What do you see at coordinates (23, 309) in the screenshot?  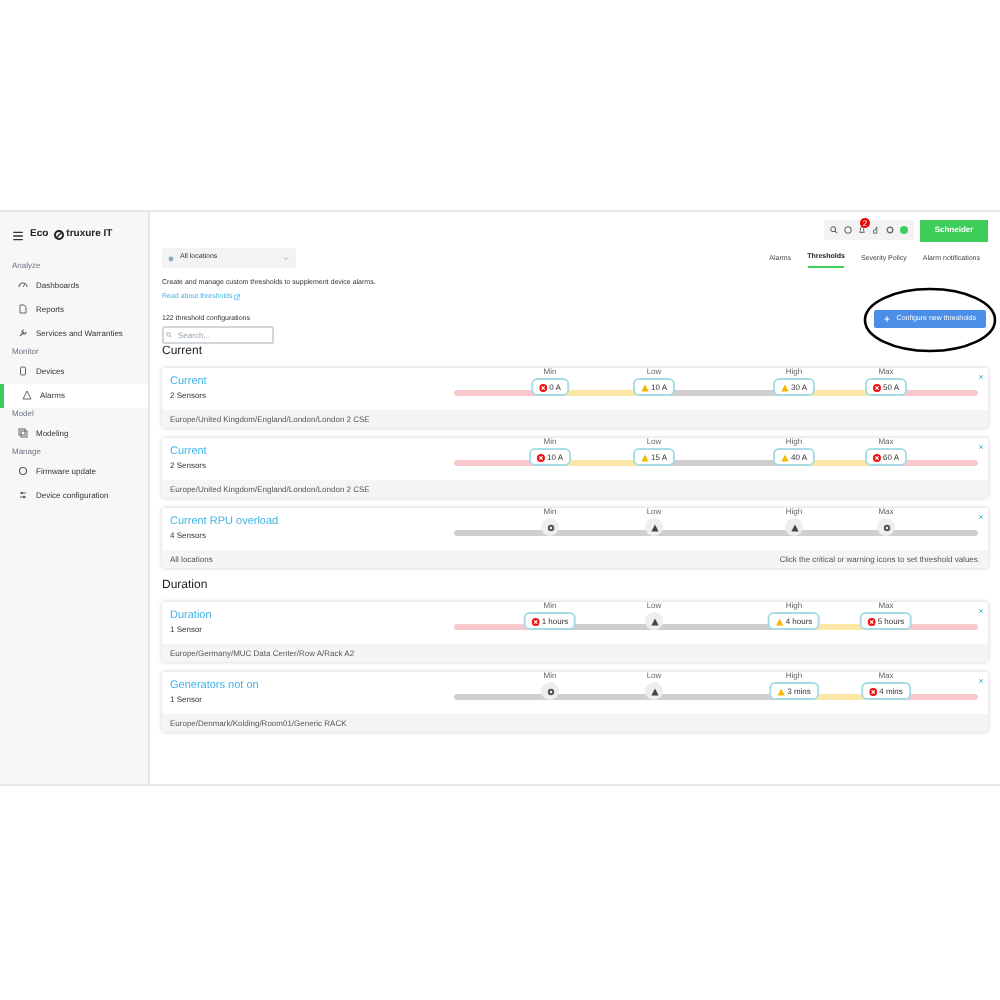 I see `document-icon` at bounding box center [23, 309].